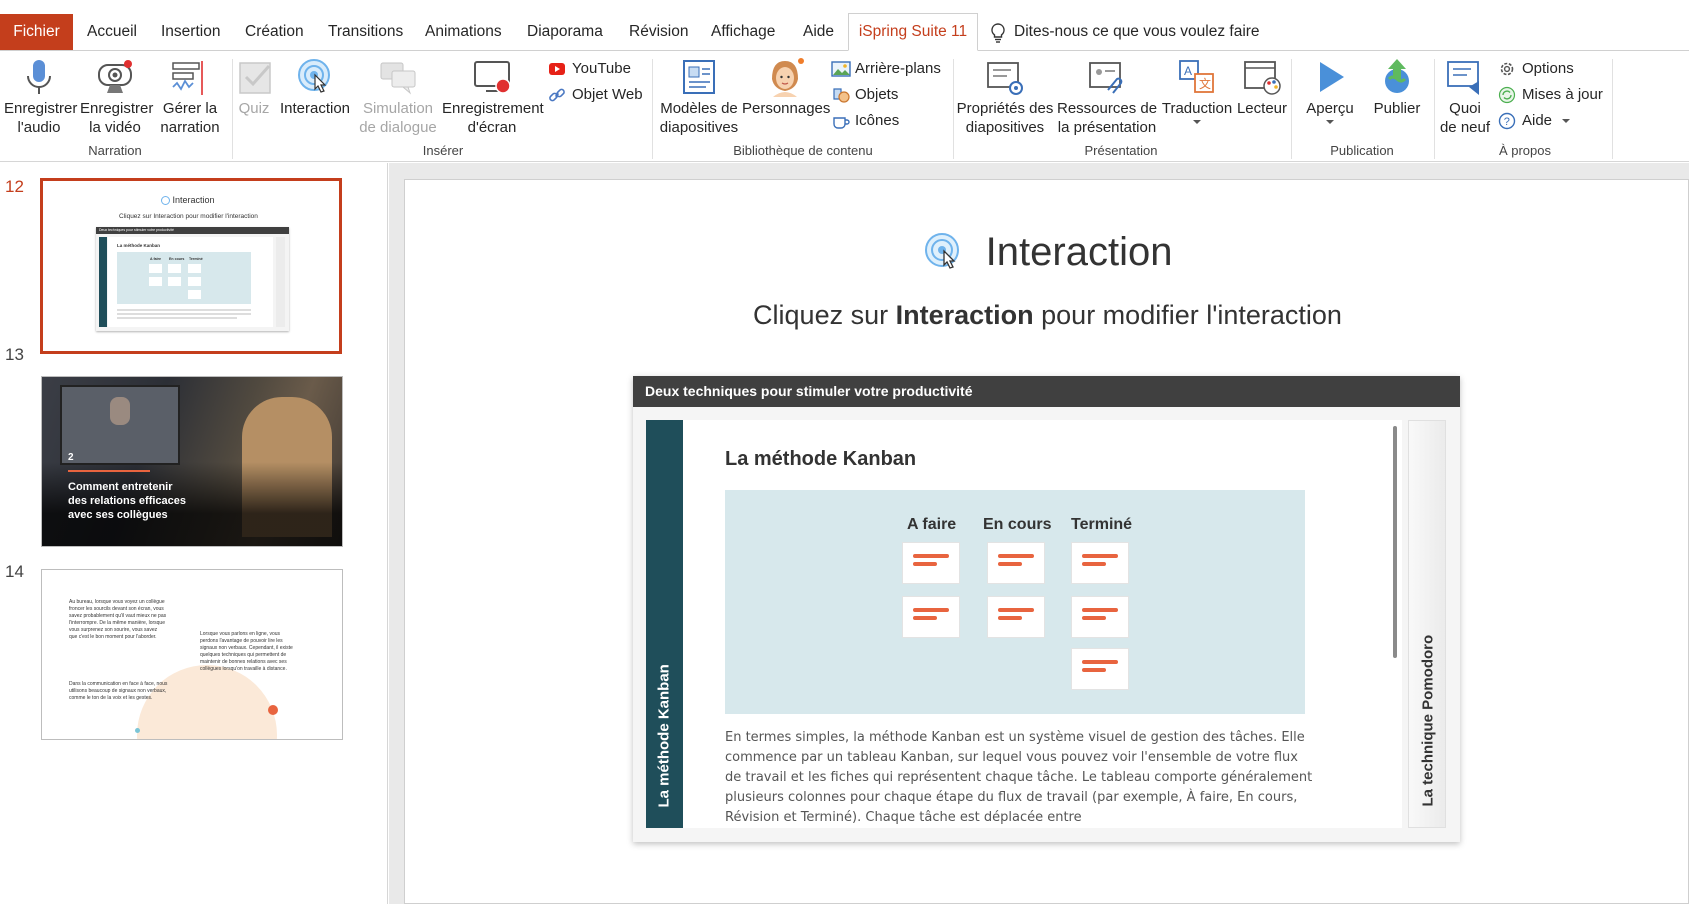 This screenshot has width=1689, height=904. What do you see at coordinates (821, 459) in the screenshot?
I see `kanban-title: La méthode Kanban` at bounding box center [821, 459].